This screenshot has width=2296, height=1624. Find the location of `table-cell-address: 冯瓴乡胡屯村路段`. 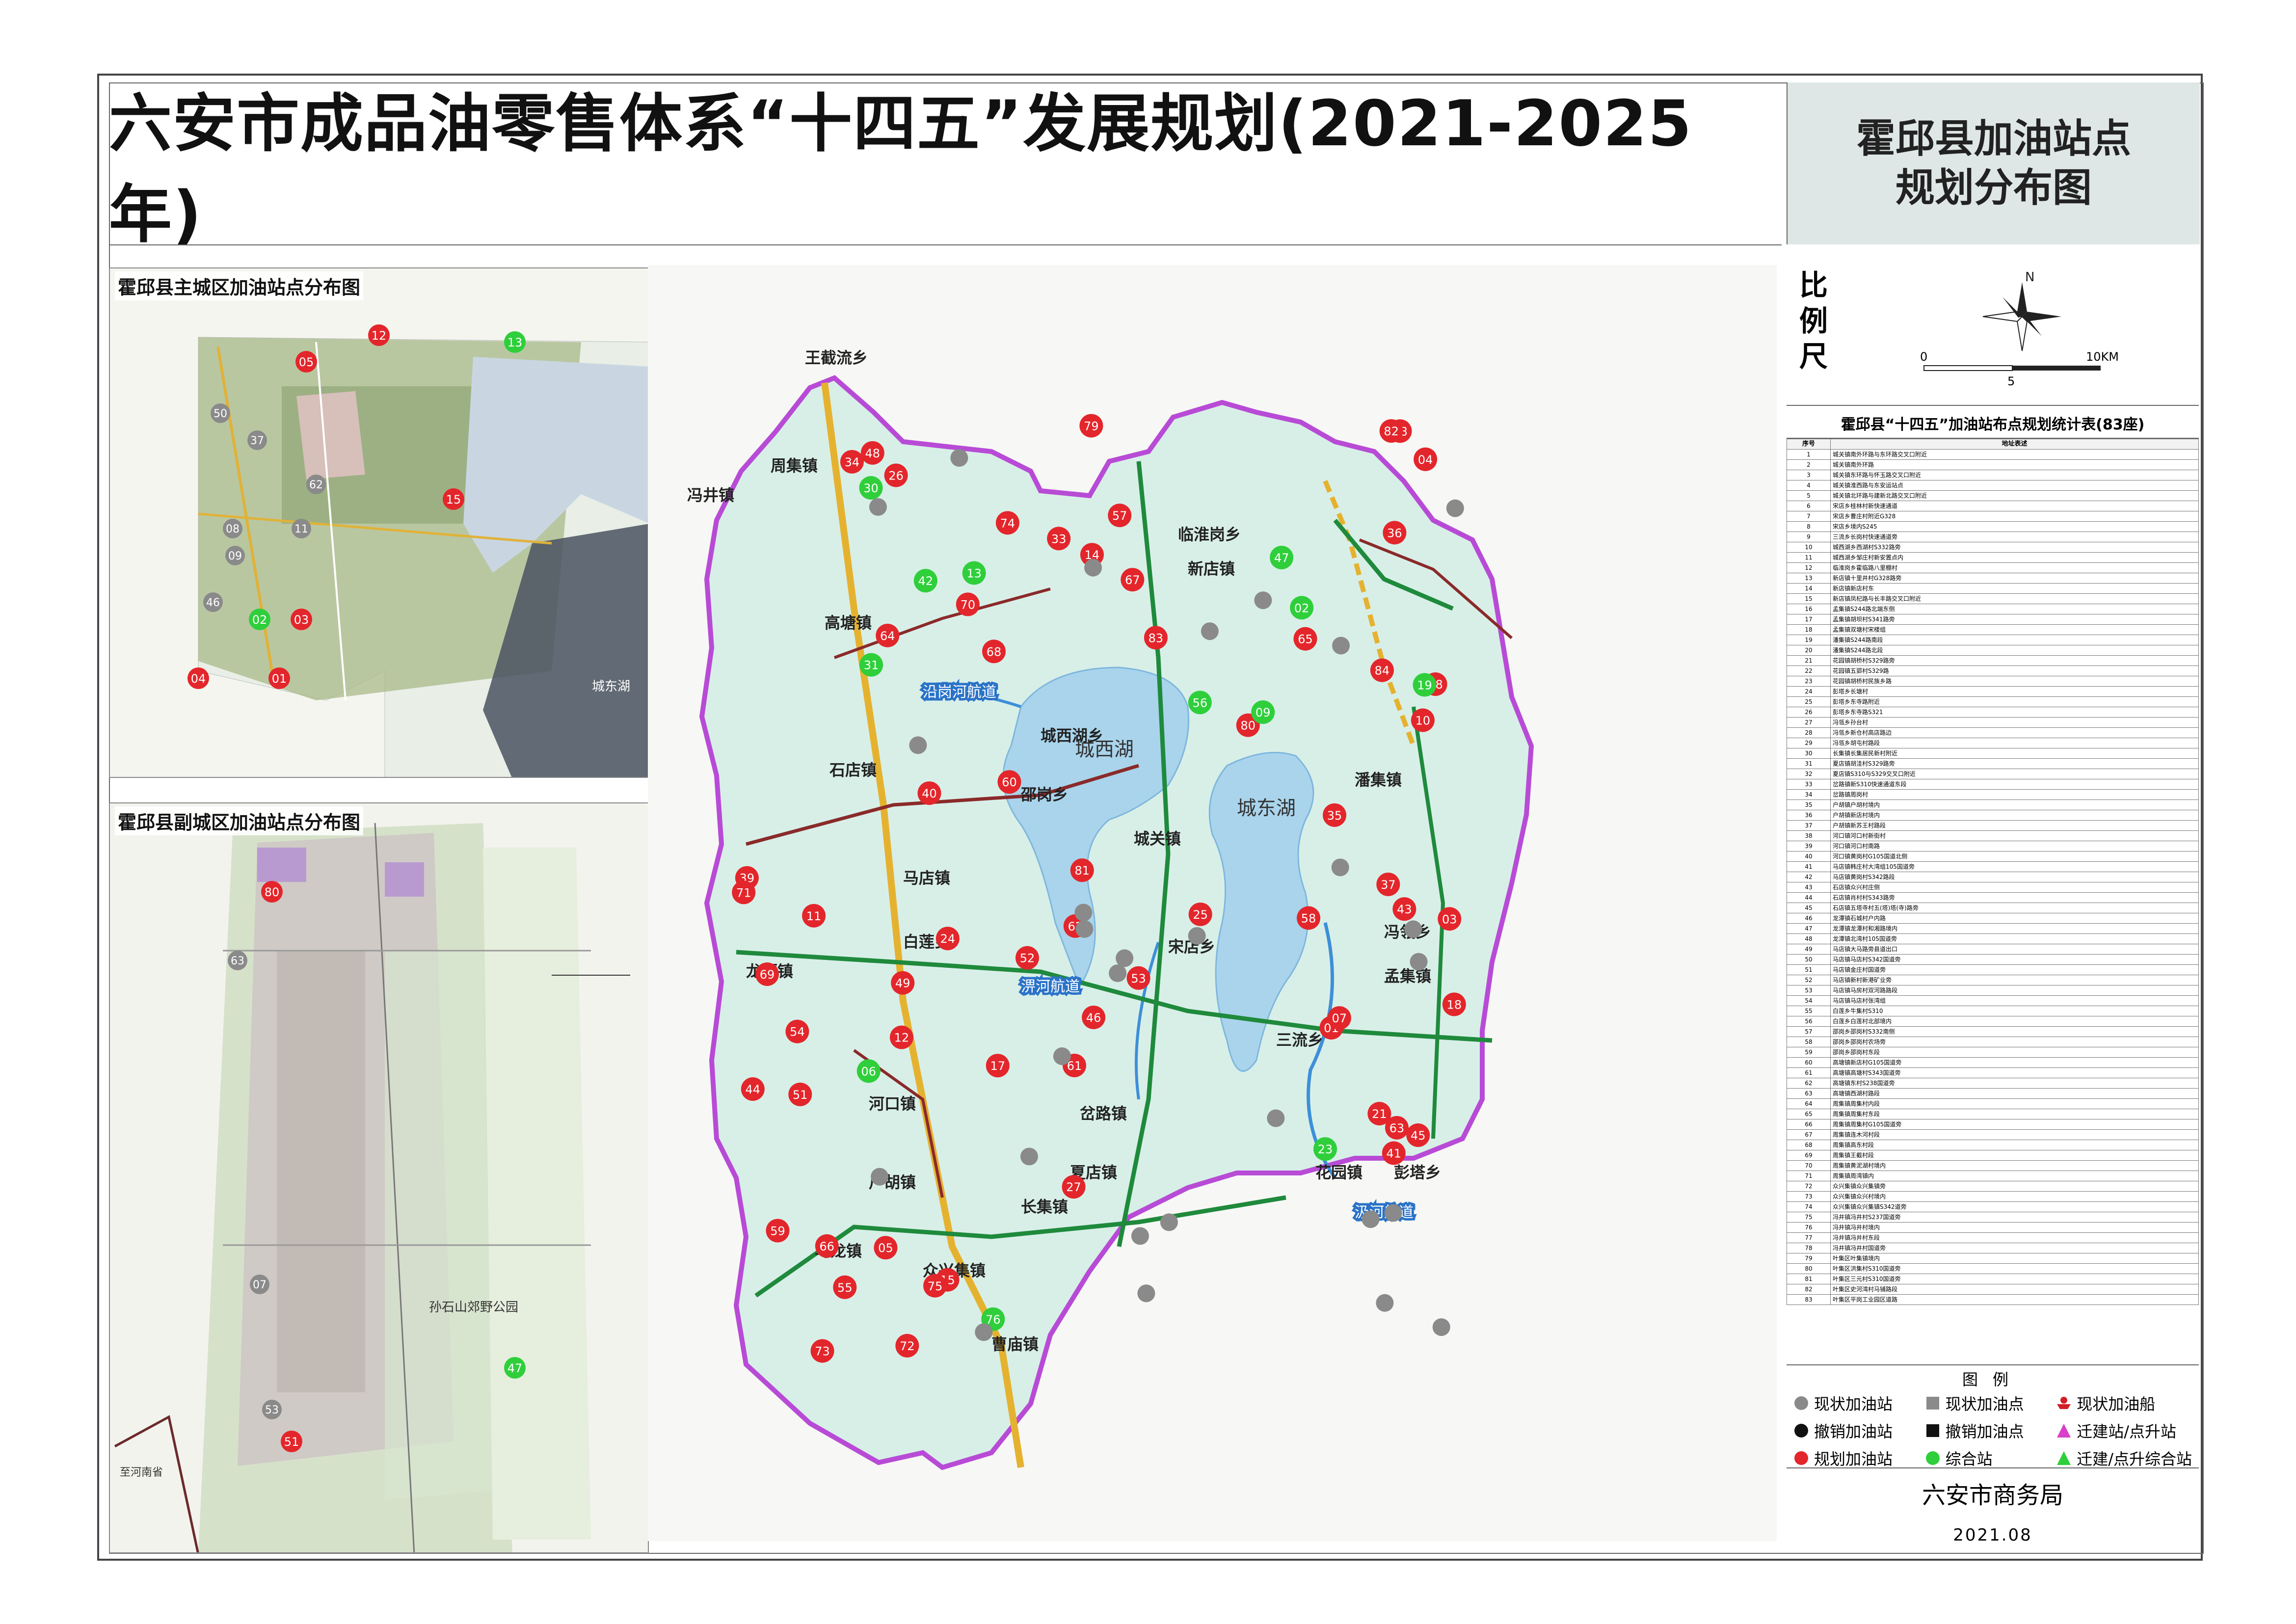

table-cell-address: 冯瓴乡胡屯村路段 is located at coordinates (2014, 743).